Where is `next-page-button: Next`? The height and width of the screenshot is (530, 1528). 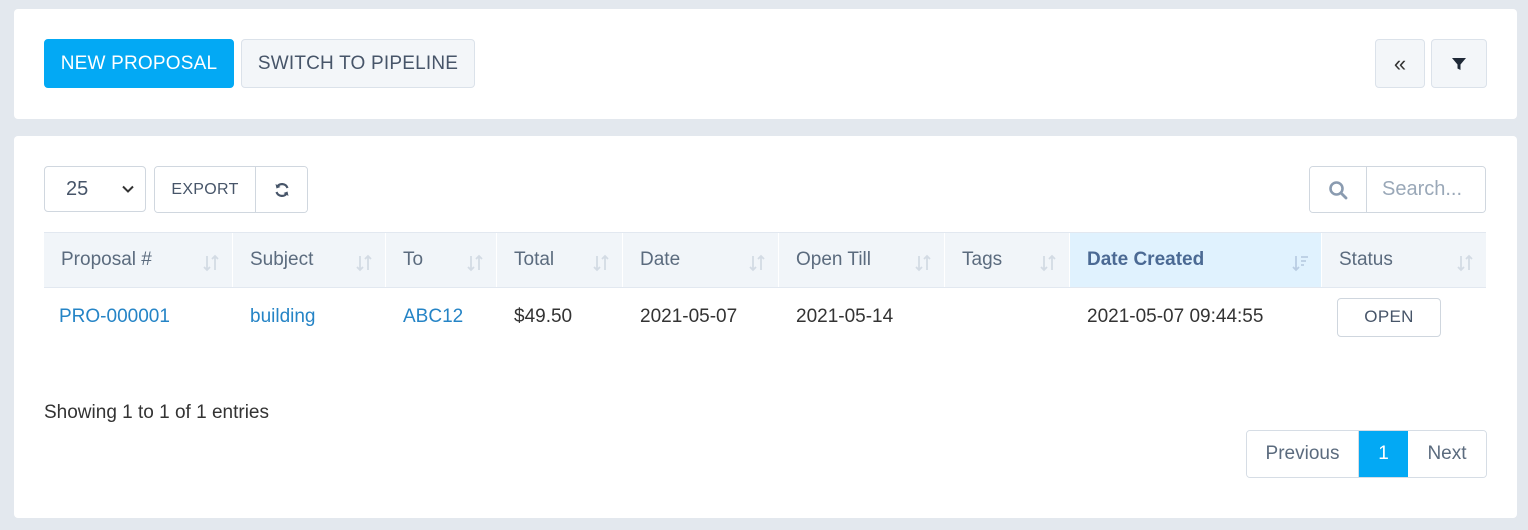
next-page-button: Next is located at coordinates (1447, 454).